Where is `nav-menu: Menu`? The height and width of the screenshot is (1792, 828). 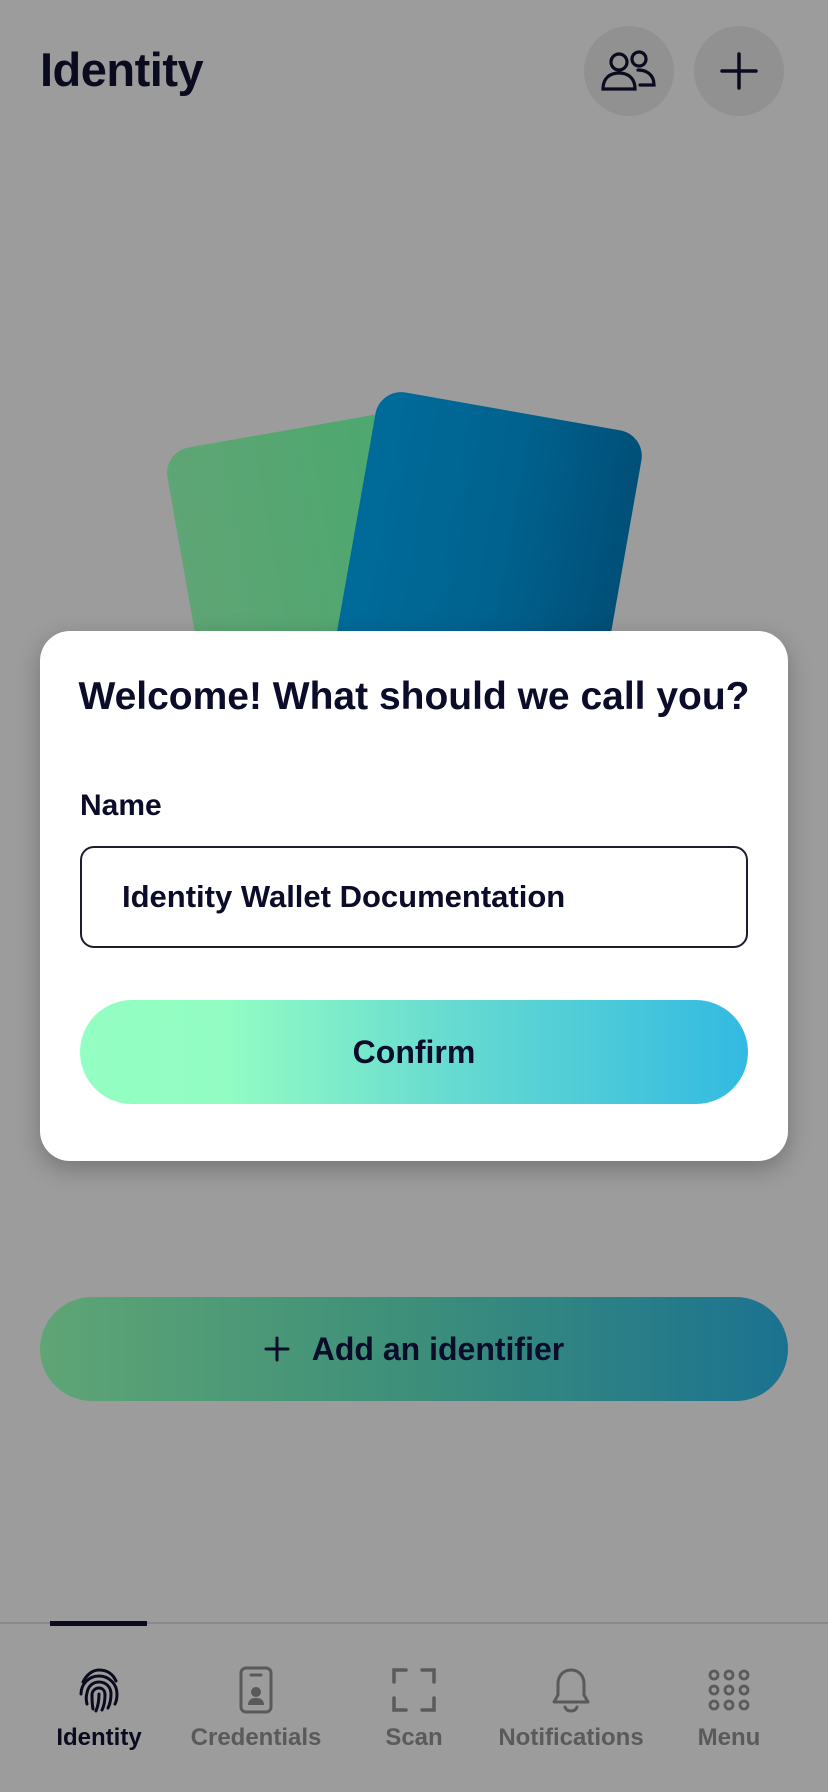 nav-menu: Menu is located at coordinates (729, 1708).